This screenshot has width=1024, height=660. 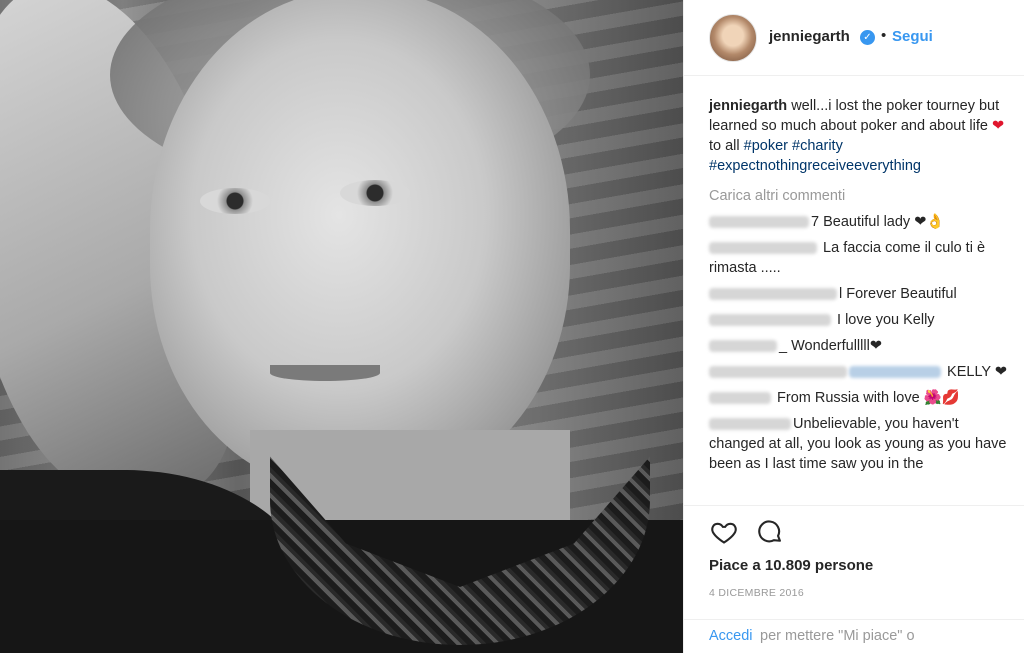 I want to click on caption-text-2: to all, so click(x=726, y=146).